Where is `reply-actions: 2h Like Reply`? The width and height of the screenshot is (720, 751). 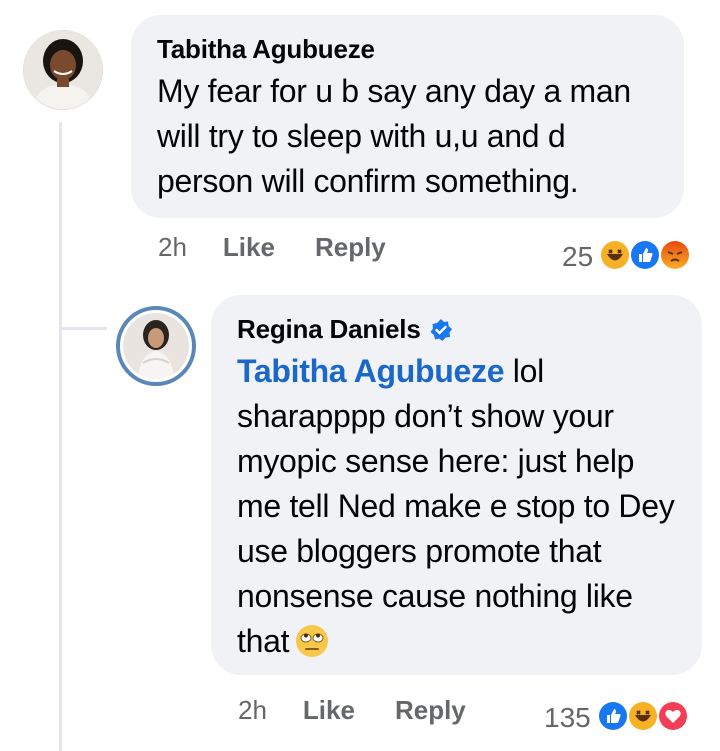
reply-actions: 2h Like Reply is located at coordinates (352, 710).